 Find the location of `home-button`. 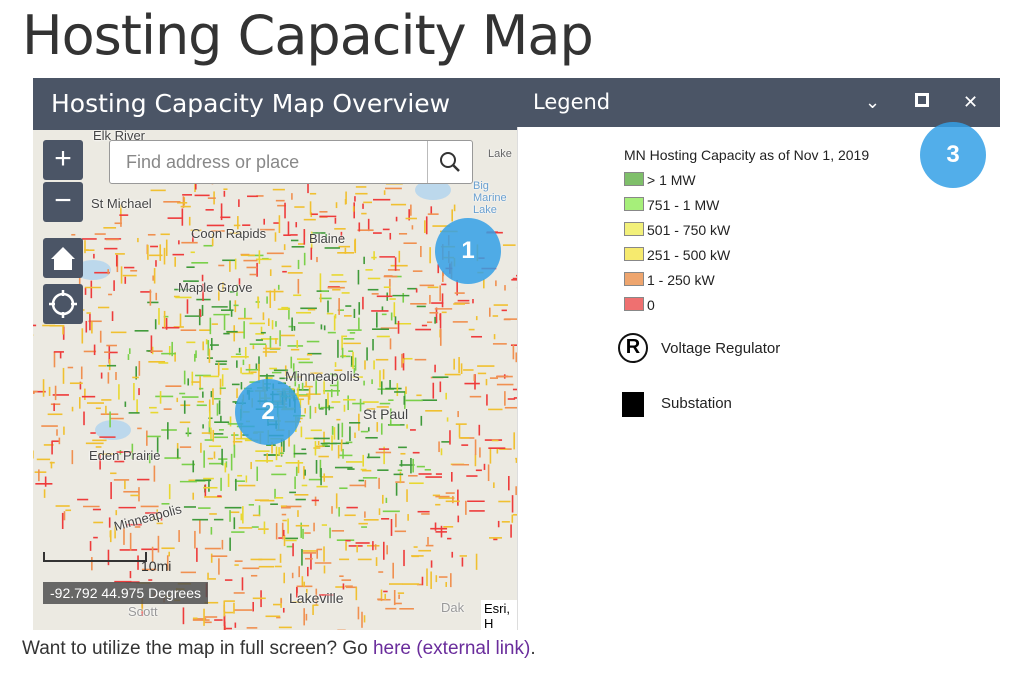

home-button is located at coordinates (63, 258).